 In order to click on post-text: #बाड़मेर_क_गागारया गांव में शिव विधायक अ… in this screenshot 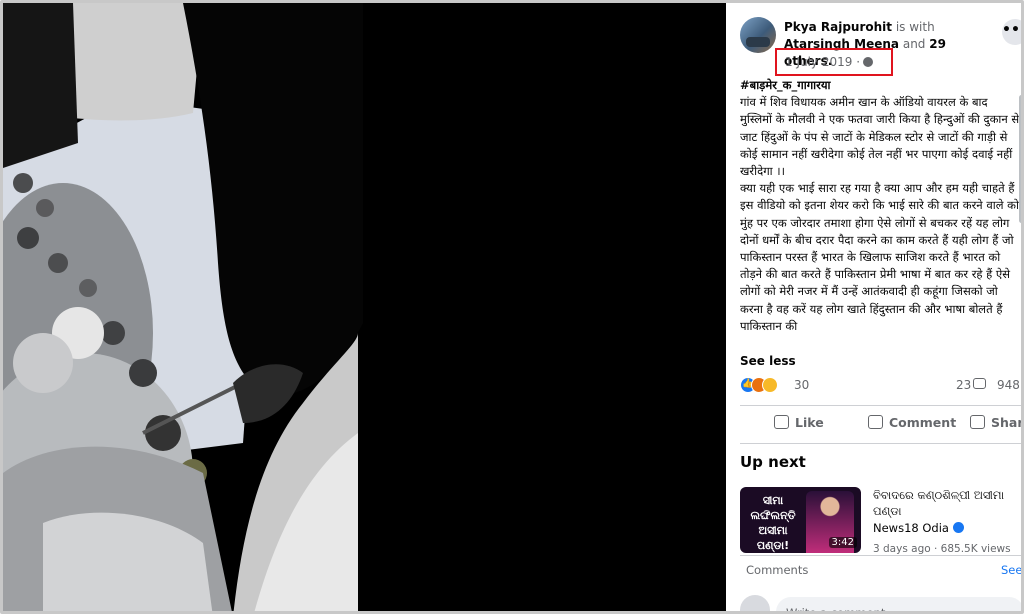, I will do `click(880, 214)`.